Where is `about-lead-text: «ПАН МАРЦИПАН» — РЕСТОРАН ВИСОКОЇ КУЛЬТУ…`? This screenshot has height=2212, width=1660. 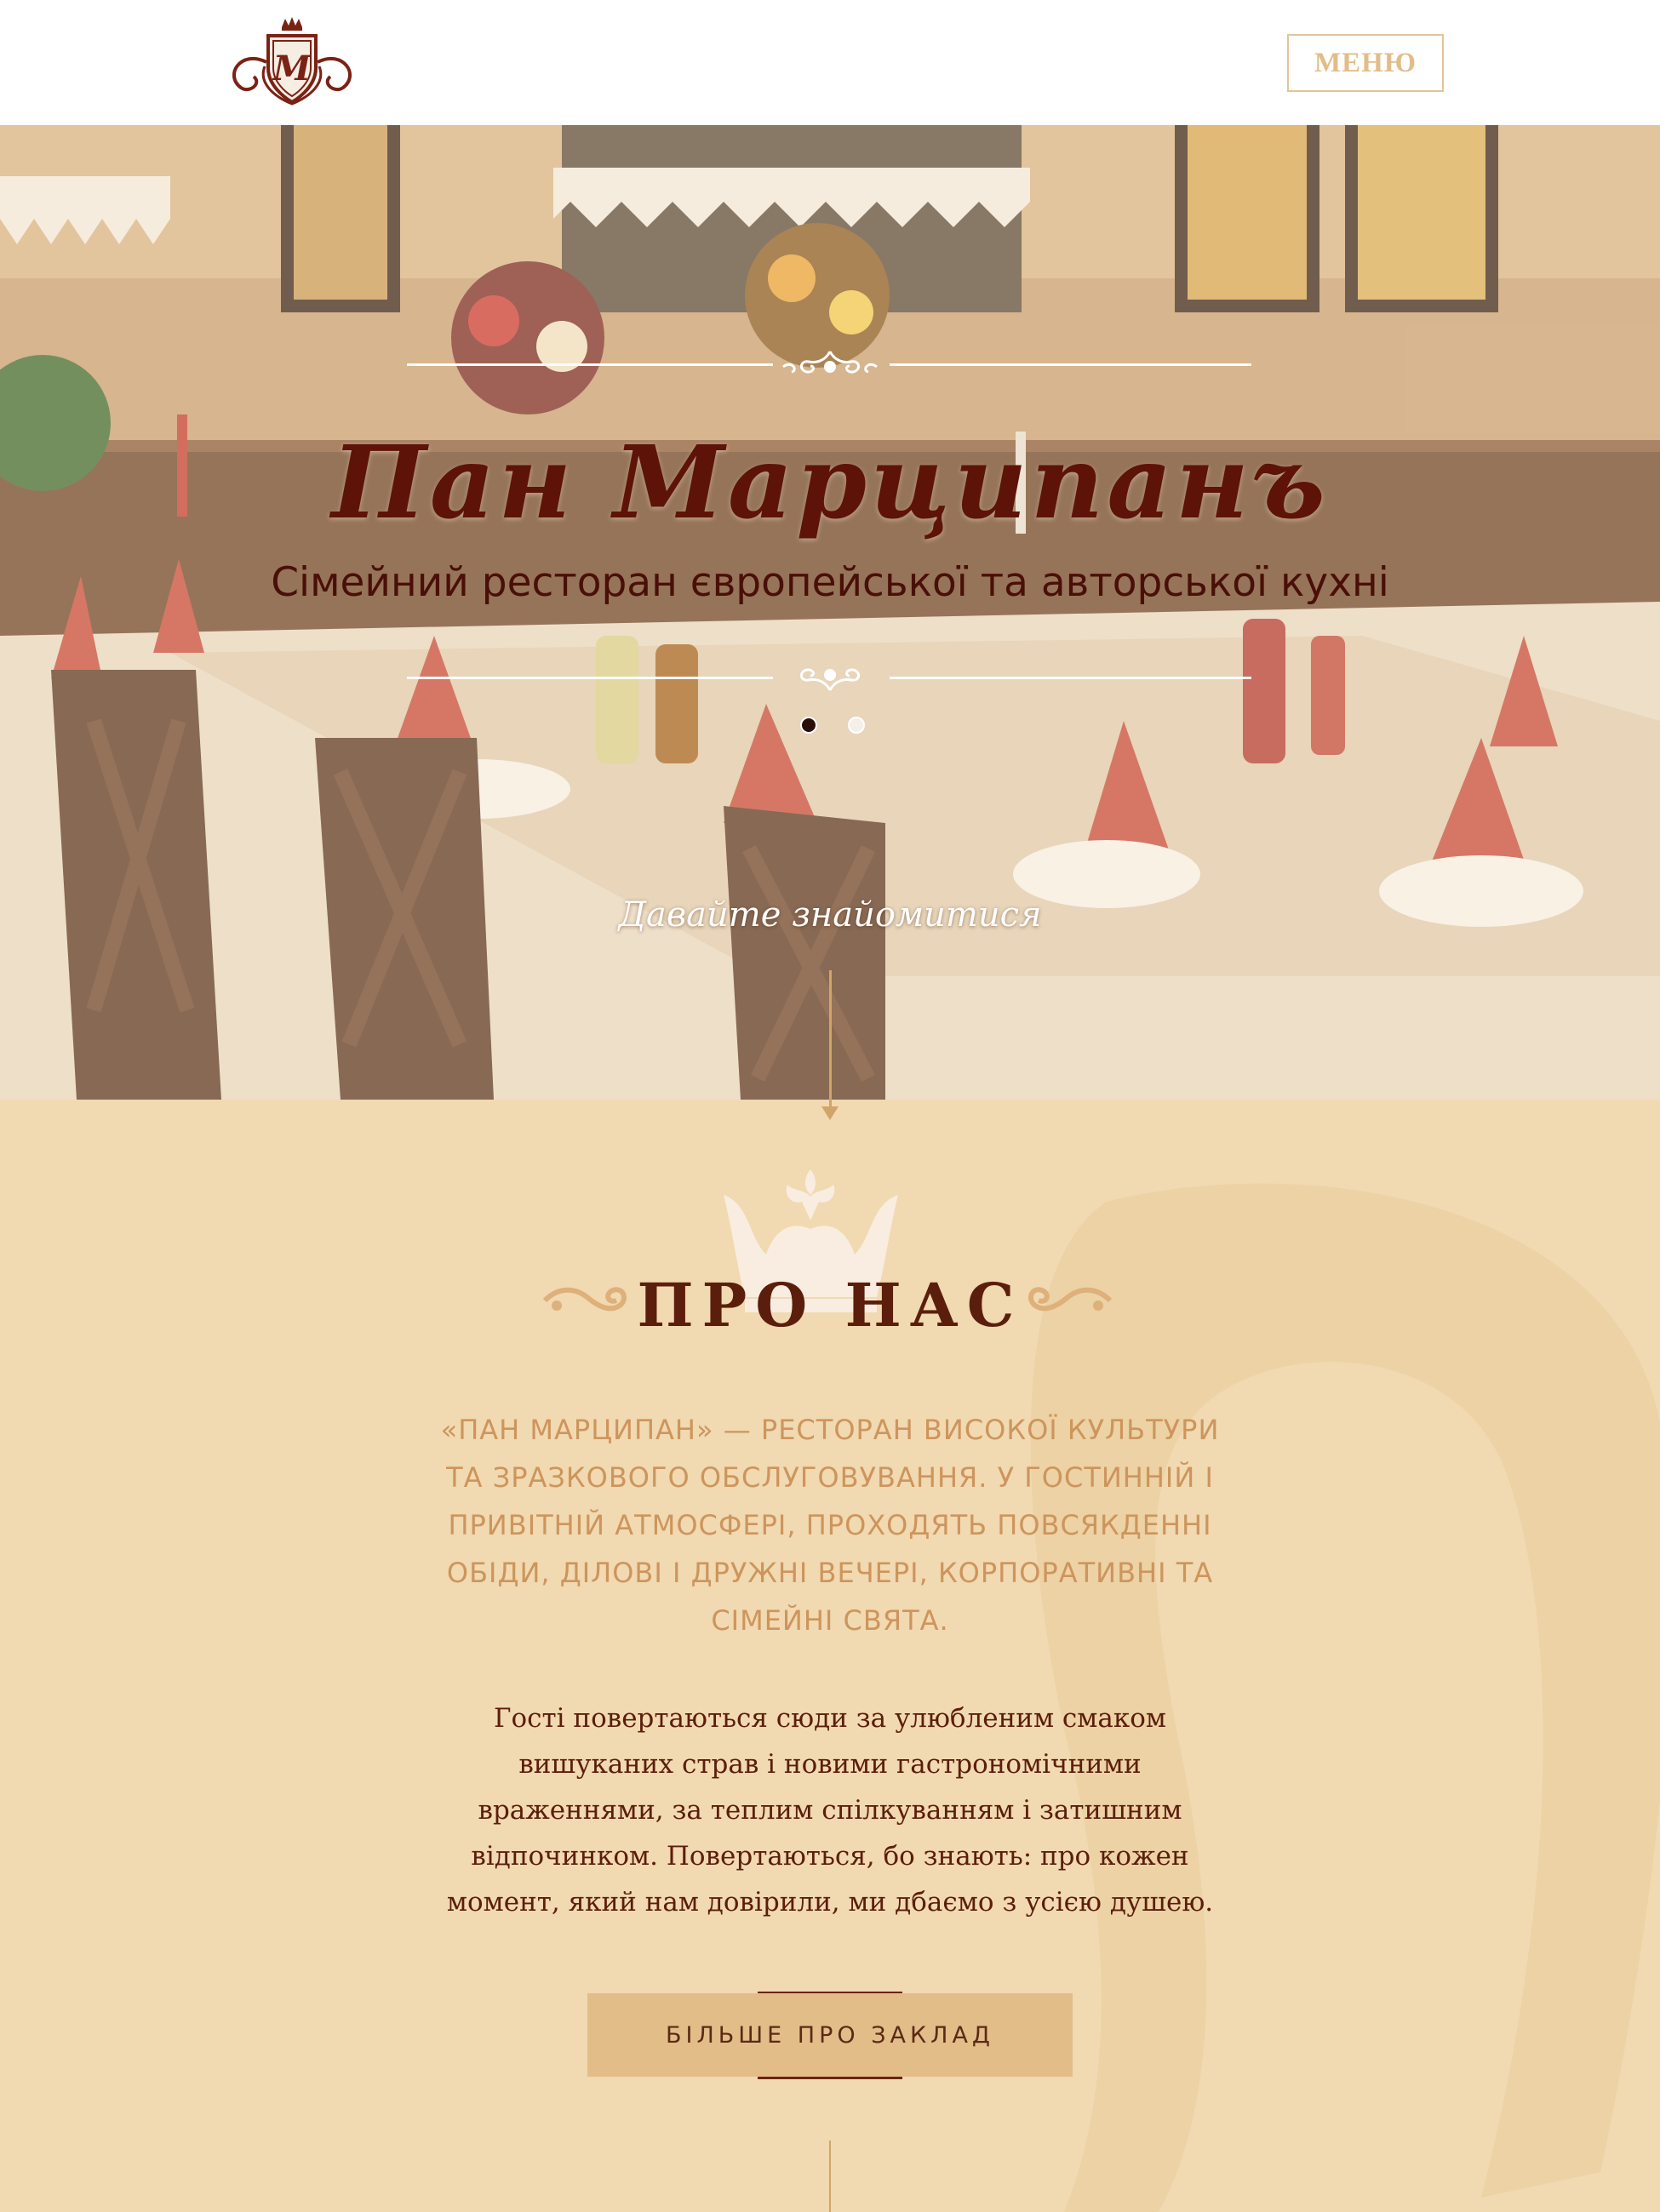
about-lead-text: «ПАН МАРЦИПАН» — РЕСТОРАН ВИСОКОЇ КУЛЬТУ… is located at coordinates (830, 1525).